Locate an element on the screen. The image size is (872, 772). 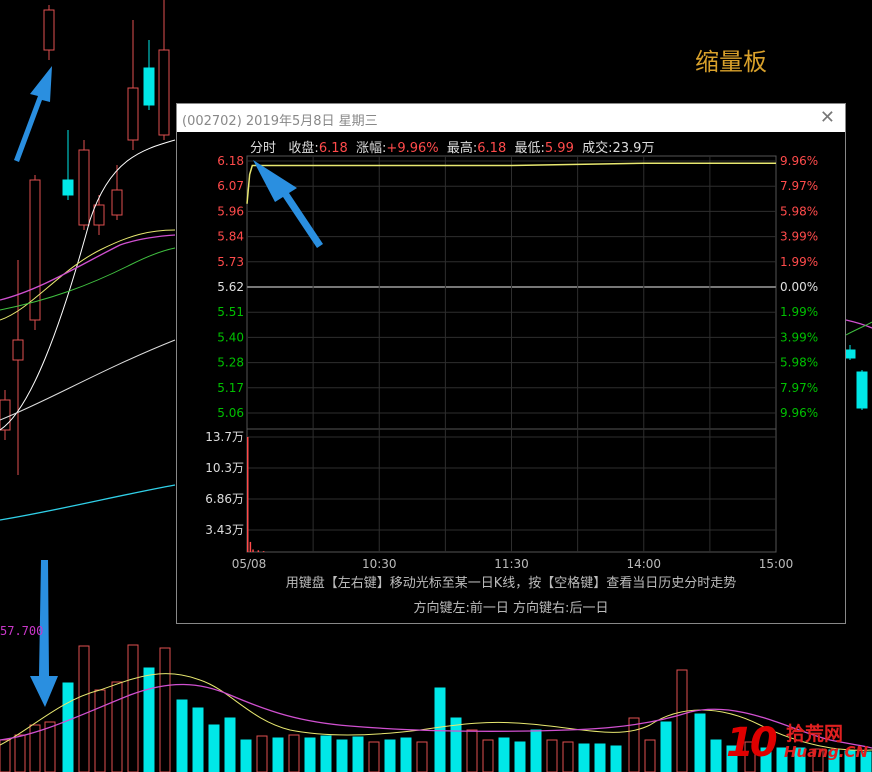
volume-tick-label: 13.7万 is located at coordinates (224, 437).